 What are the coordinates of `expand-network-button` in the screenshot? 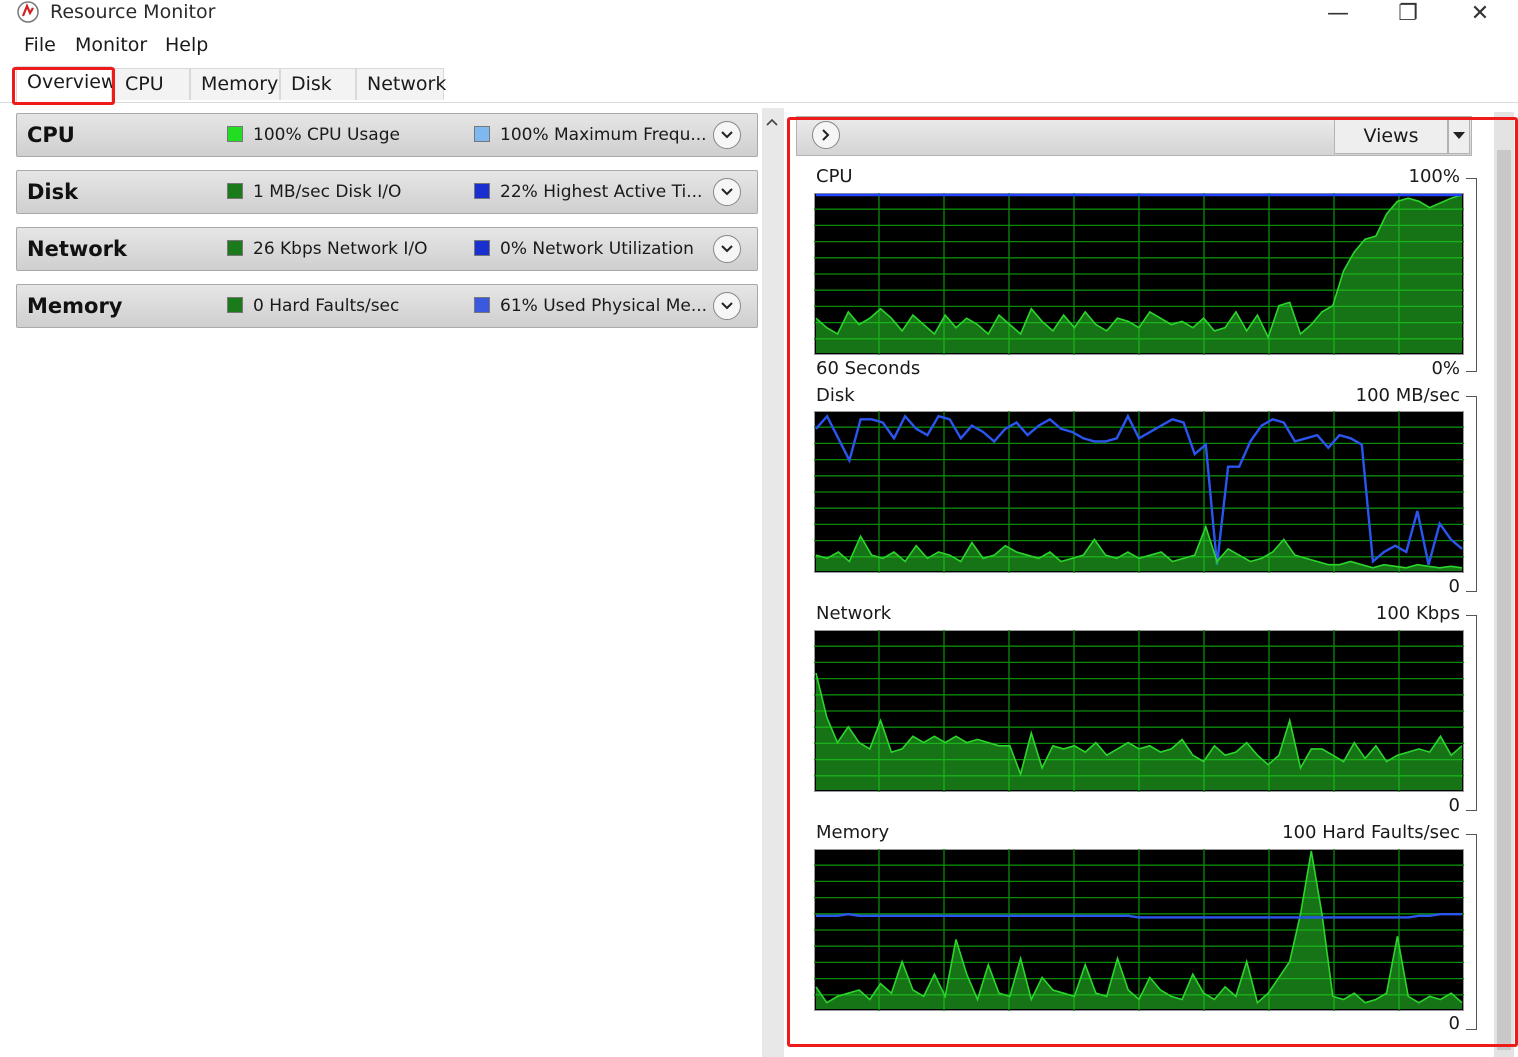 It's located at (727, 249).